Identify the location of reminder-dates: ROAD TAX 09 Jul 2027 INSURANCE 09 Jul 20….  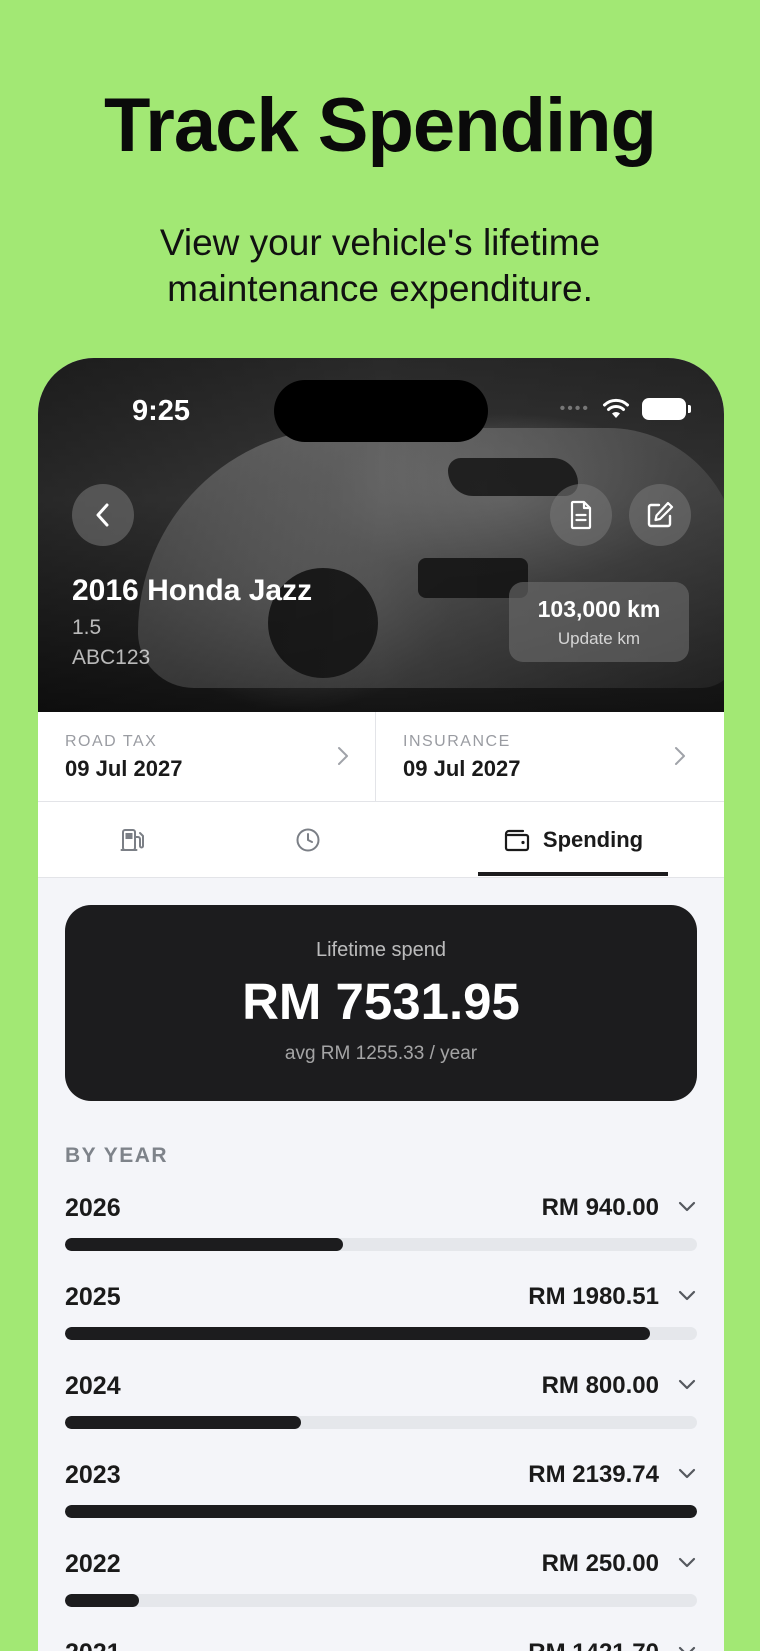
(381, 757).